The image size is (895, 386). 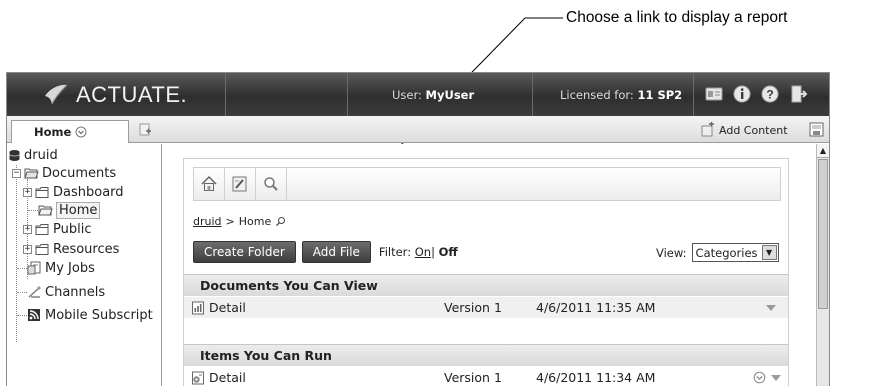 What do you see at coordinates (75, 292) in the screenshot?
I see `sidebar-item-label: Channels` at bounding box center [75, 292].